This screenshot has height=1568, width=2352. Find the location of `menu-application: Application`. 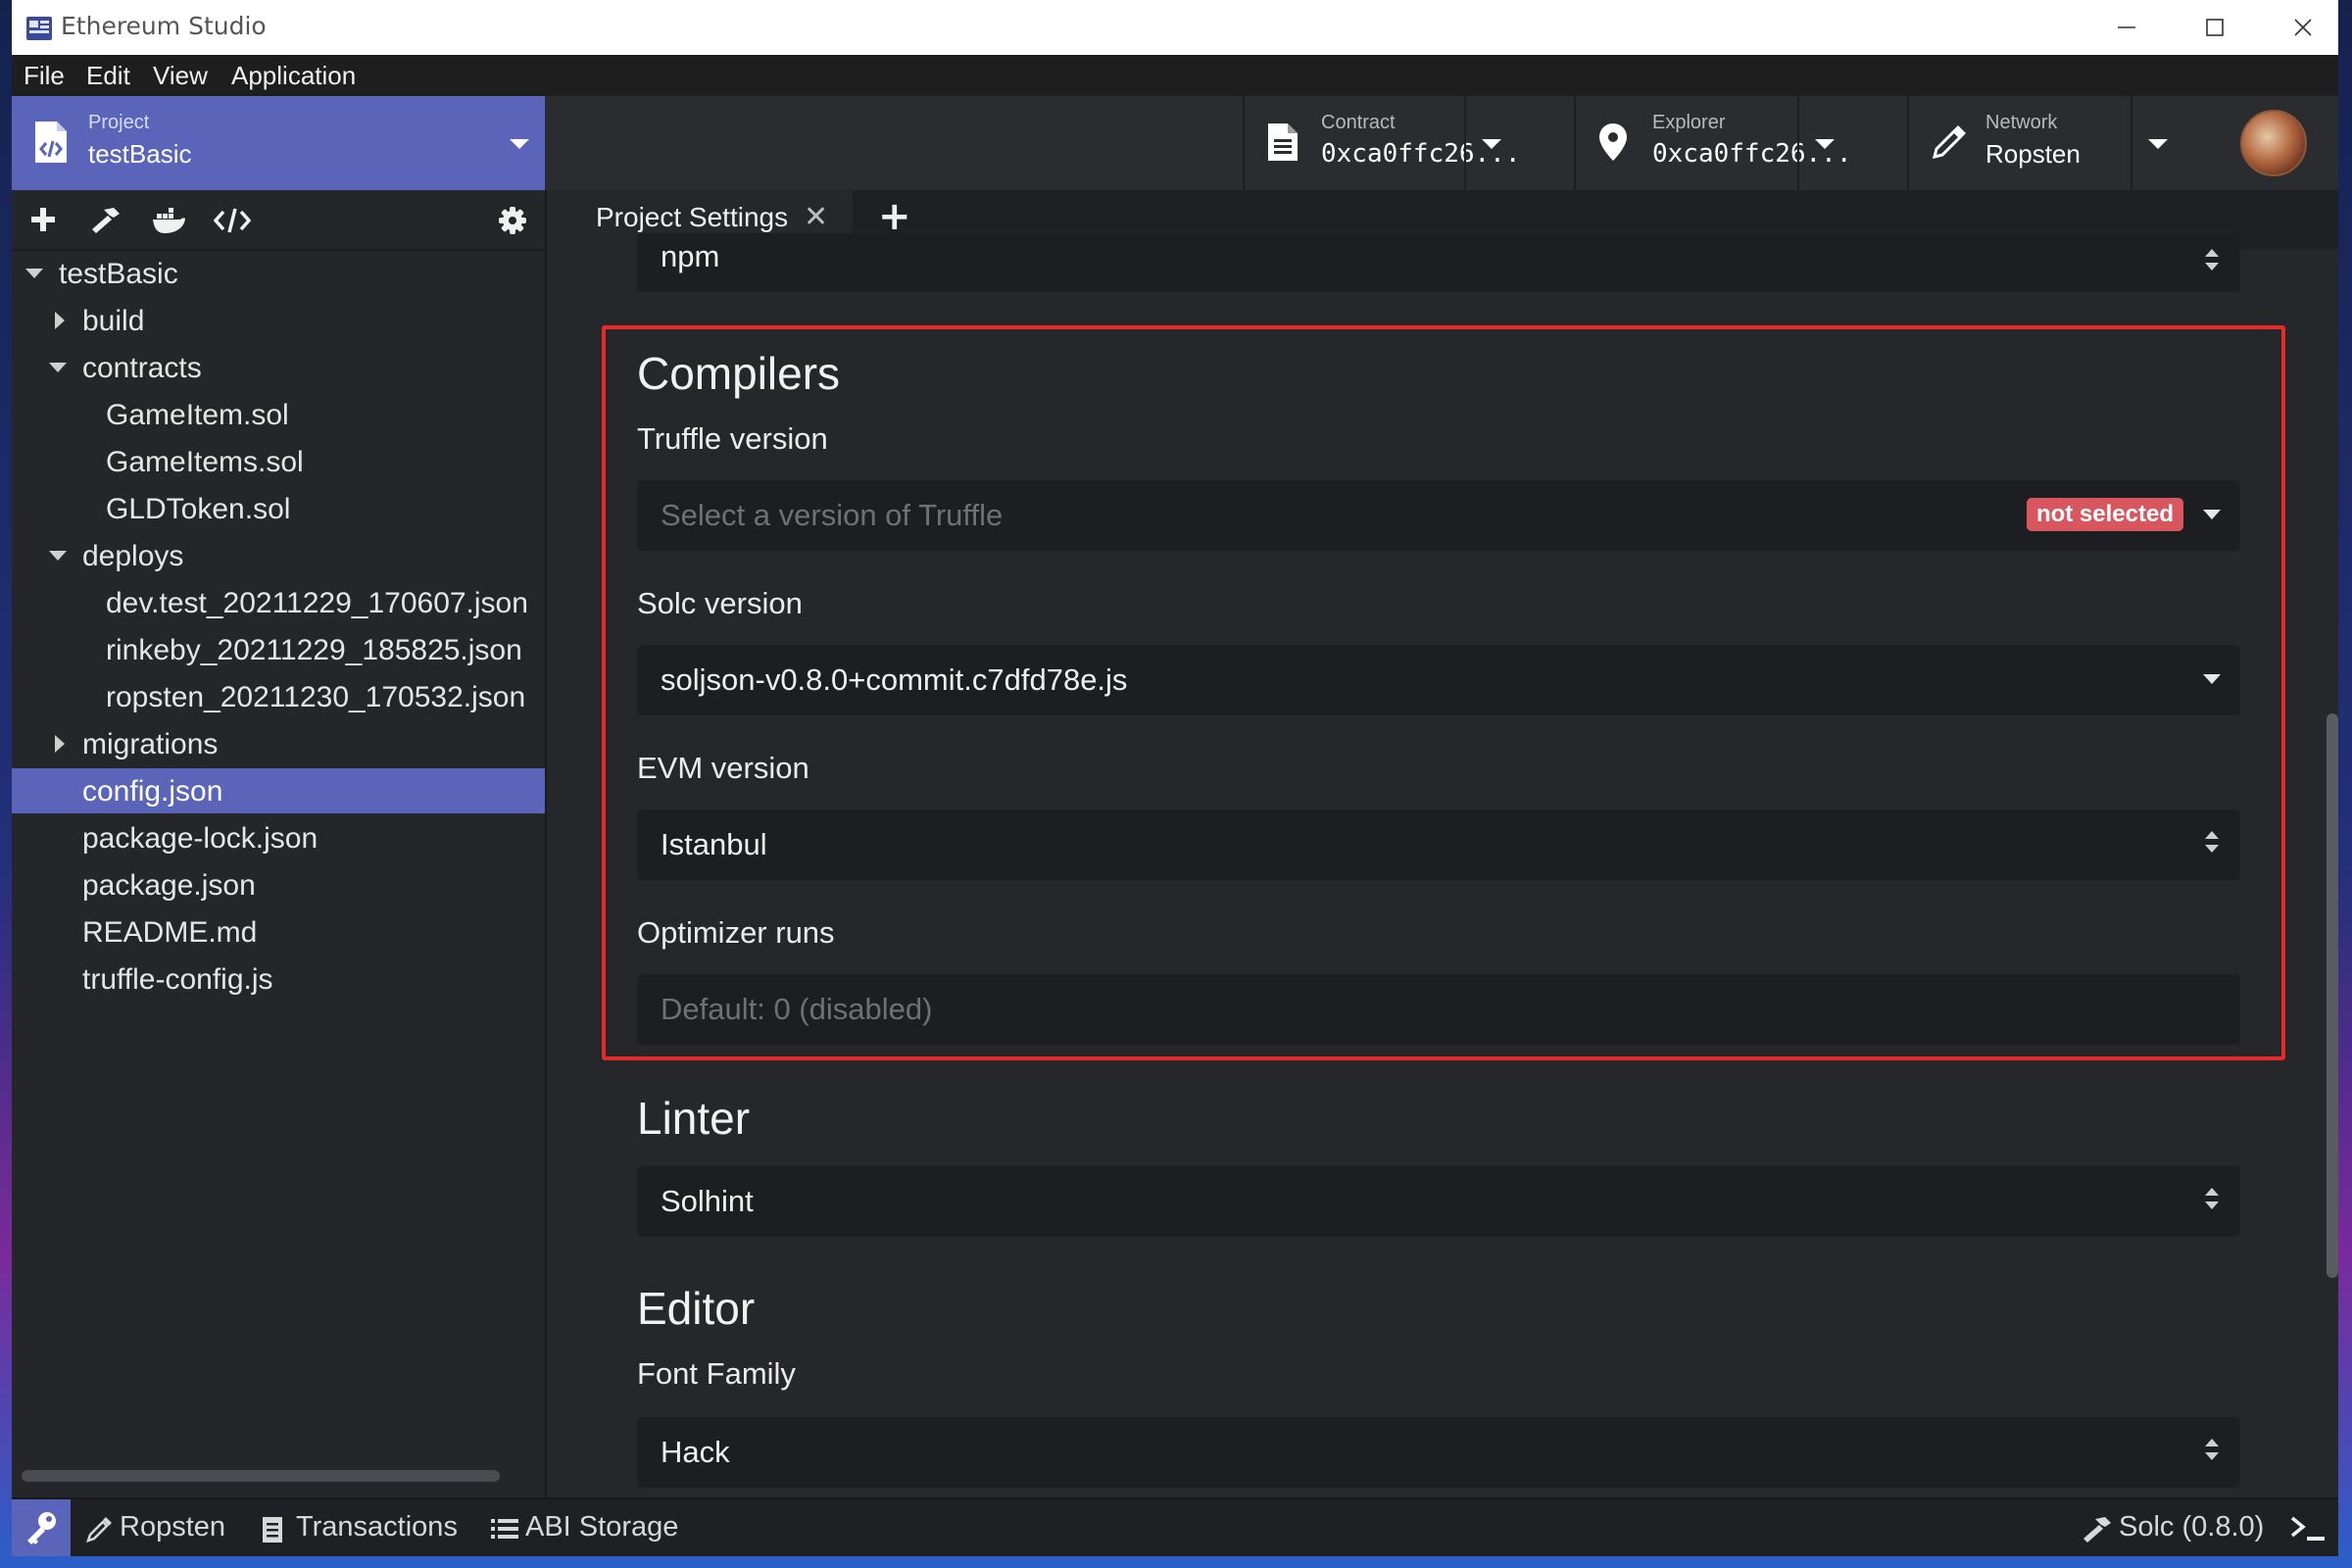

menu-application: Application is located at coordinates (293, 76).